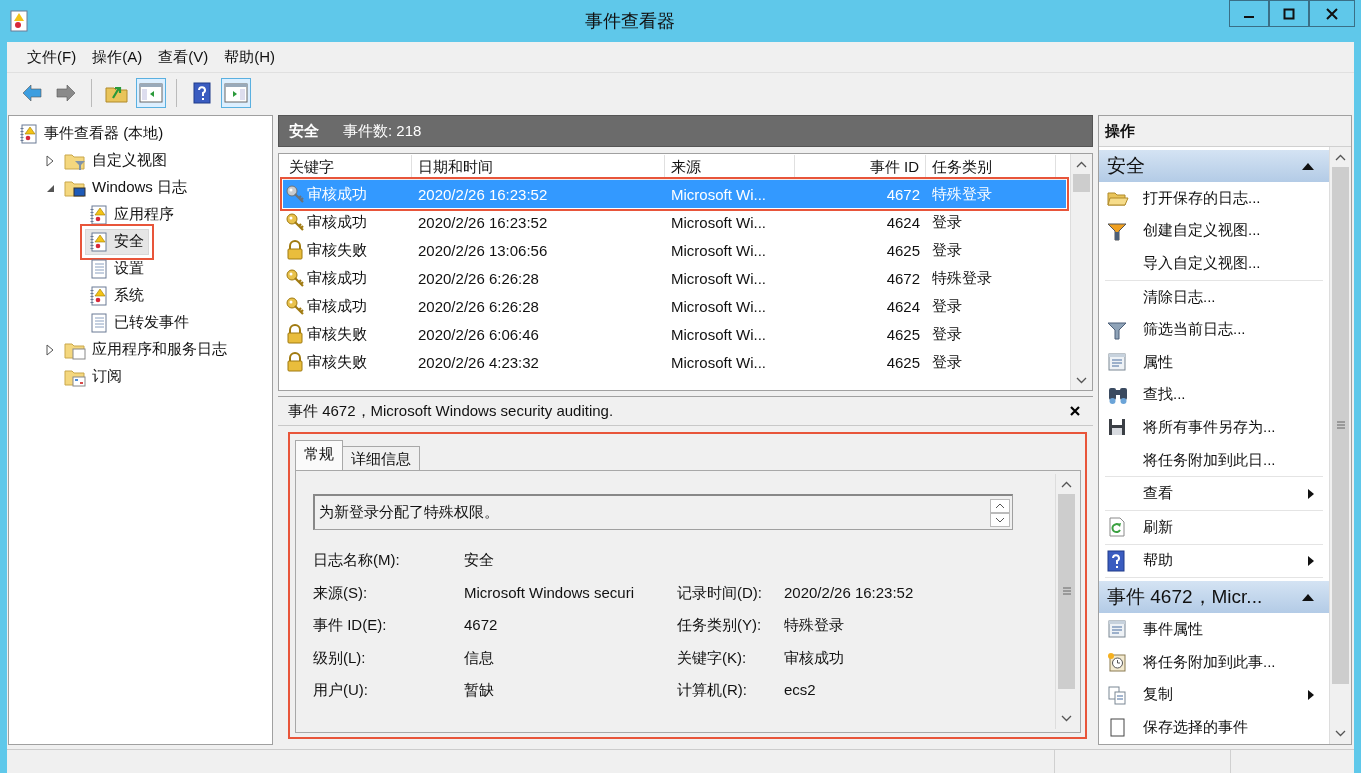 This screenshot has width=1361, height=773. What do you see at coordinates (1332, 13) in the screenshot?
I see `close-button` at bounding box center [1332, 13].